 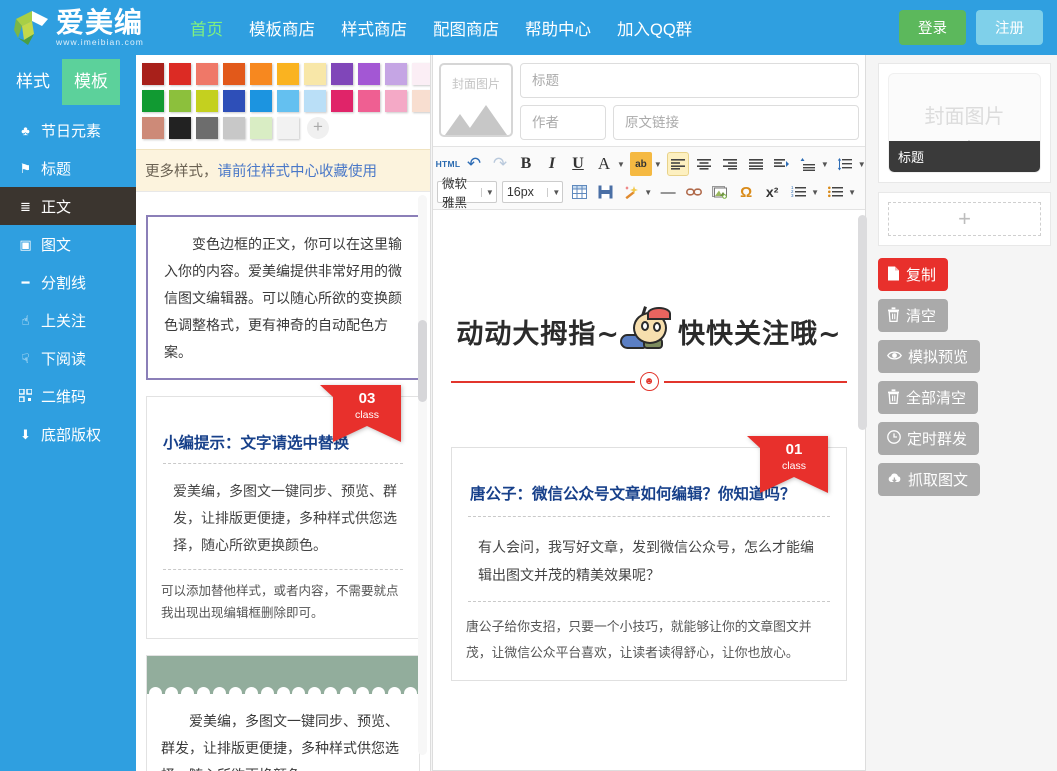 I want to click on cover-preview-card: 封面图片 标题, so click(x=964, y=123).